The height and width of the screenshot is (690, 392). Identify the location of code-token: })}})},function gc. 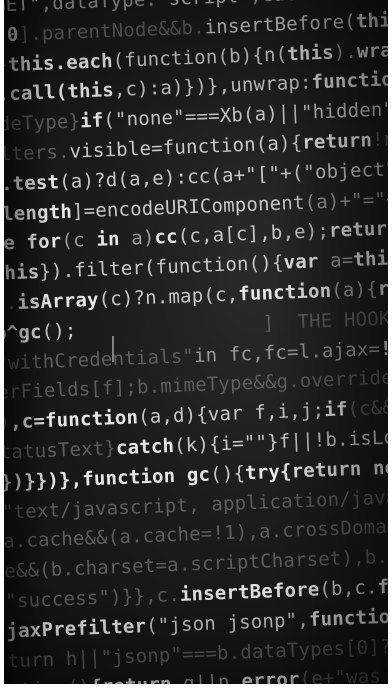
(107, 478).